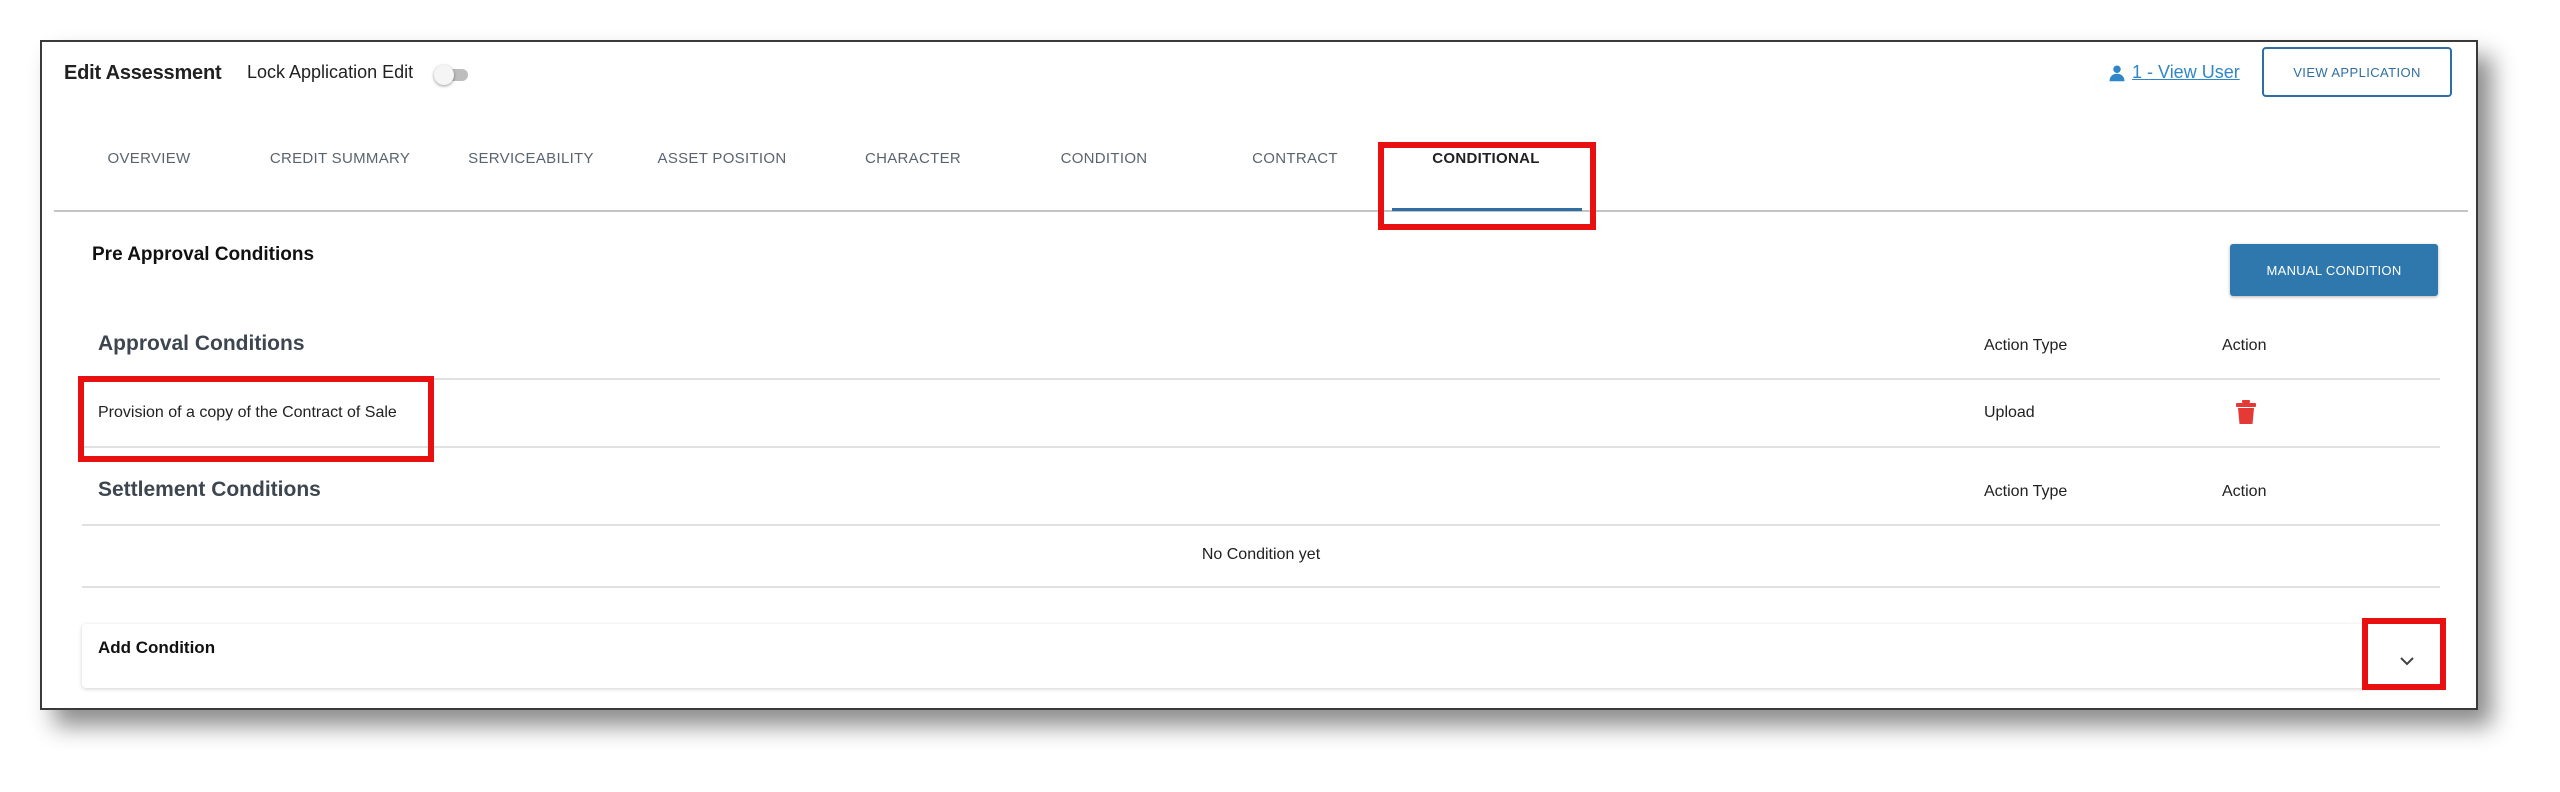  I want to click on tab-asset-position: ASSET POSITION, so click(722, 158).